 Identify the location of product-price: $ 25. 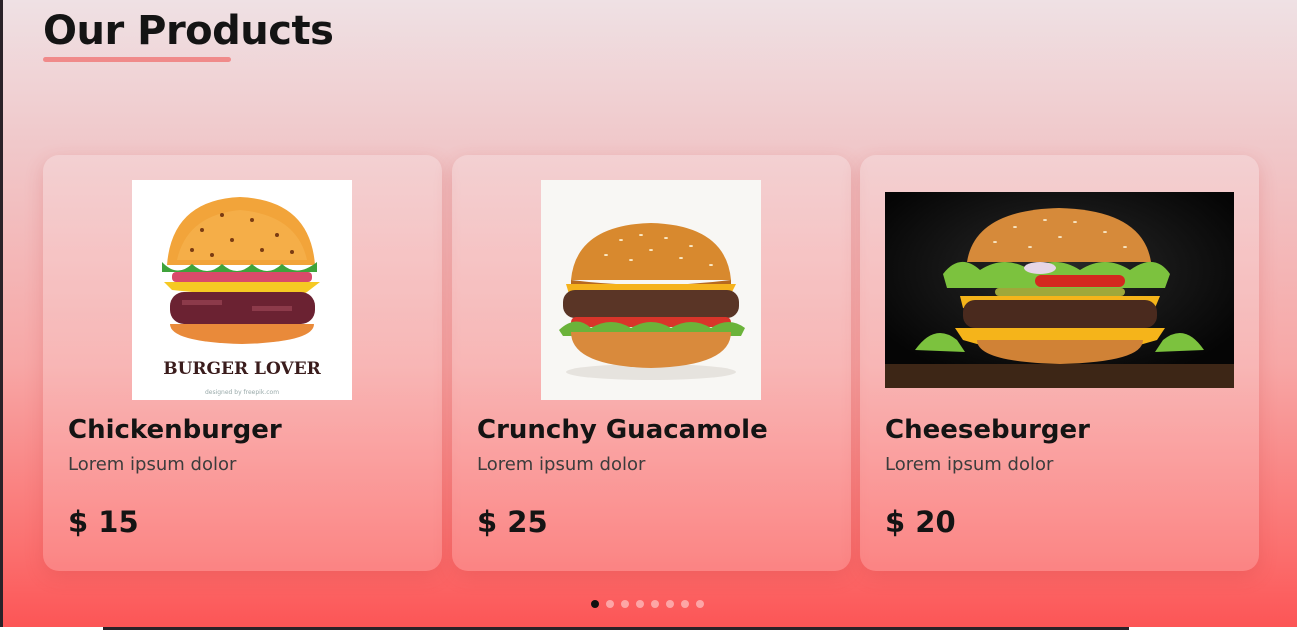
(512, 522).